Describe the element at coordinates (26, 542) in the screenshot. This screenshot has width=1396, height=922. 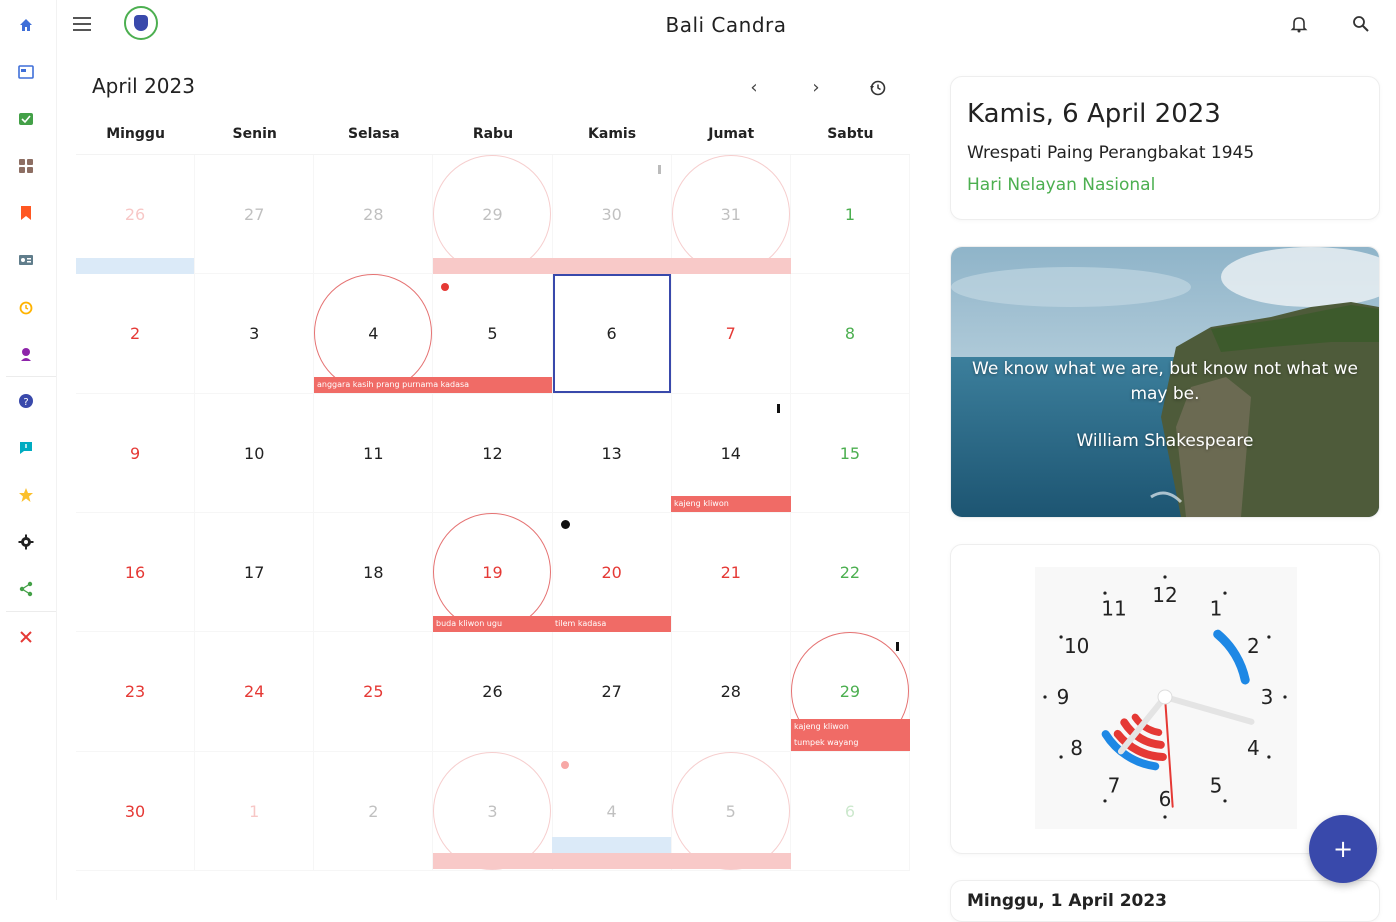
I see `settings-icon` at that location.